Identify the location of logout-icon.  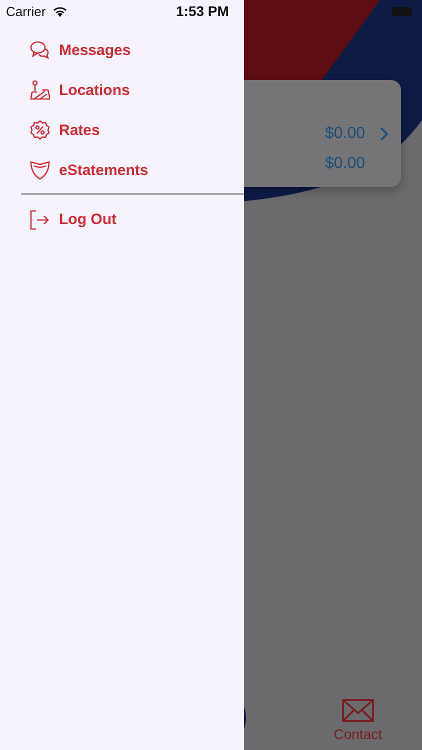
(40, 220).